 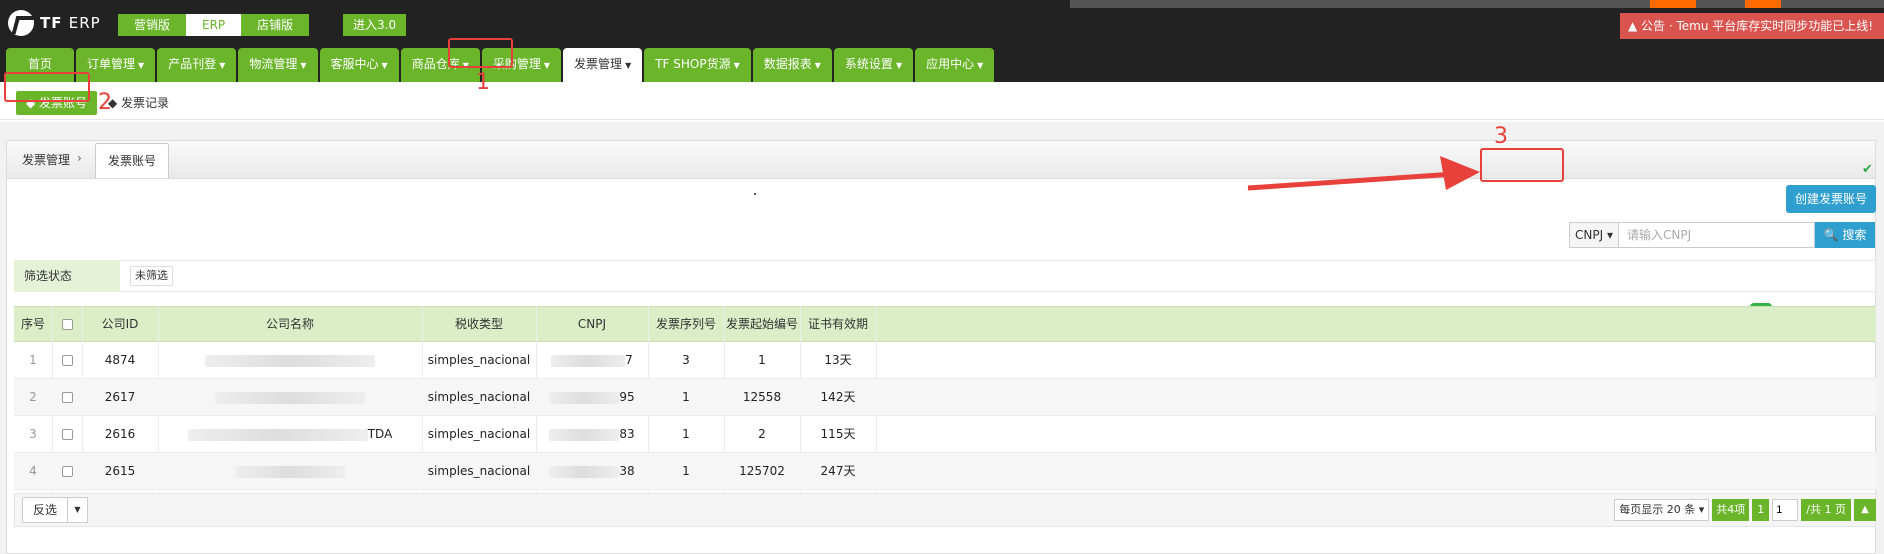 What do you see at coordinates (67, 276) in the screenshot?
I see `filter-label: 筛选状态` at bounding box center [67, 276].